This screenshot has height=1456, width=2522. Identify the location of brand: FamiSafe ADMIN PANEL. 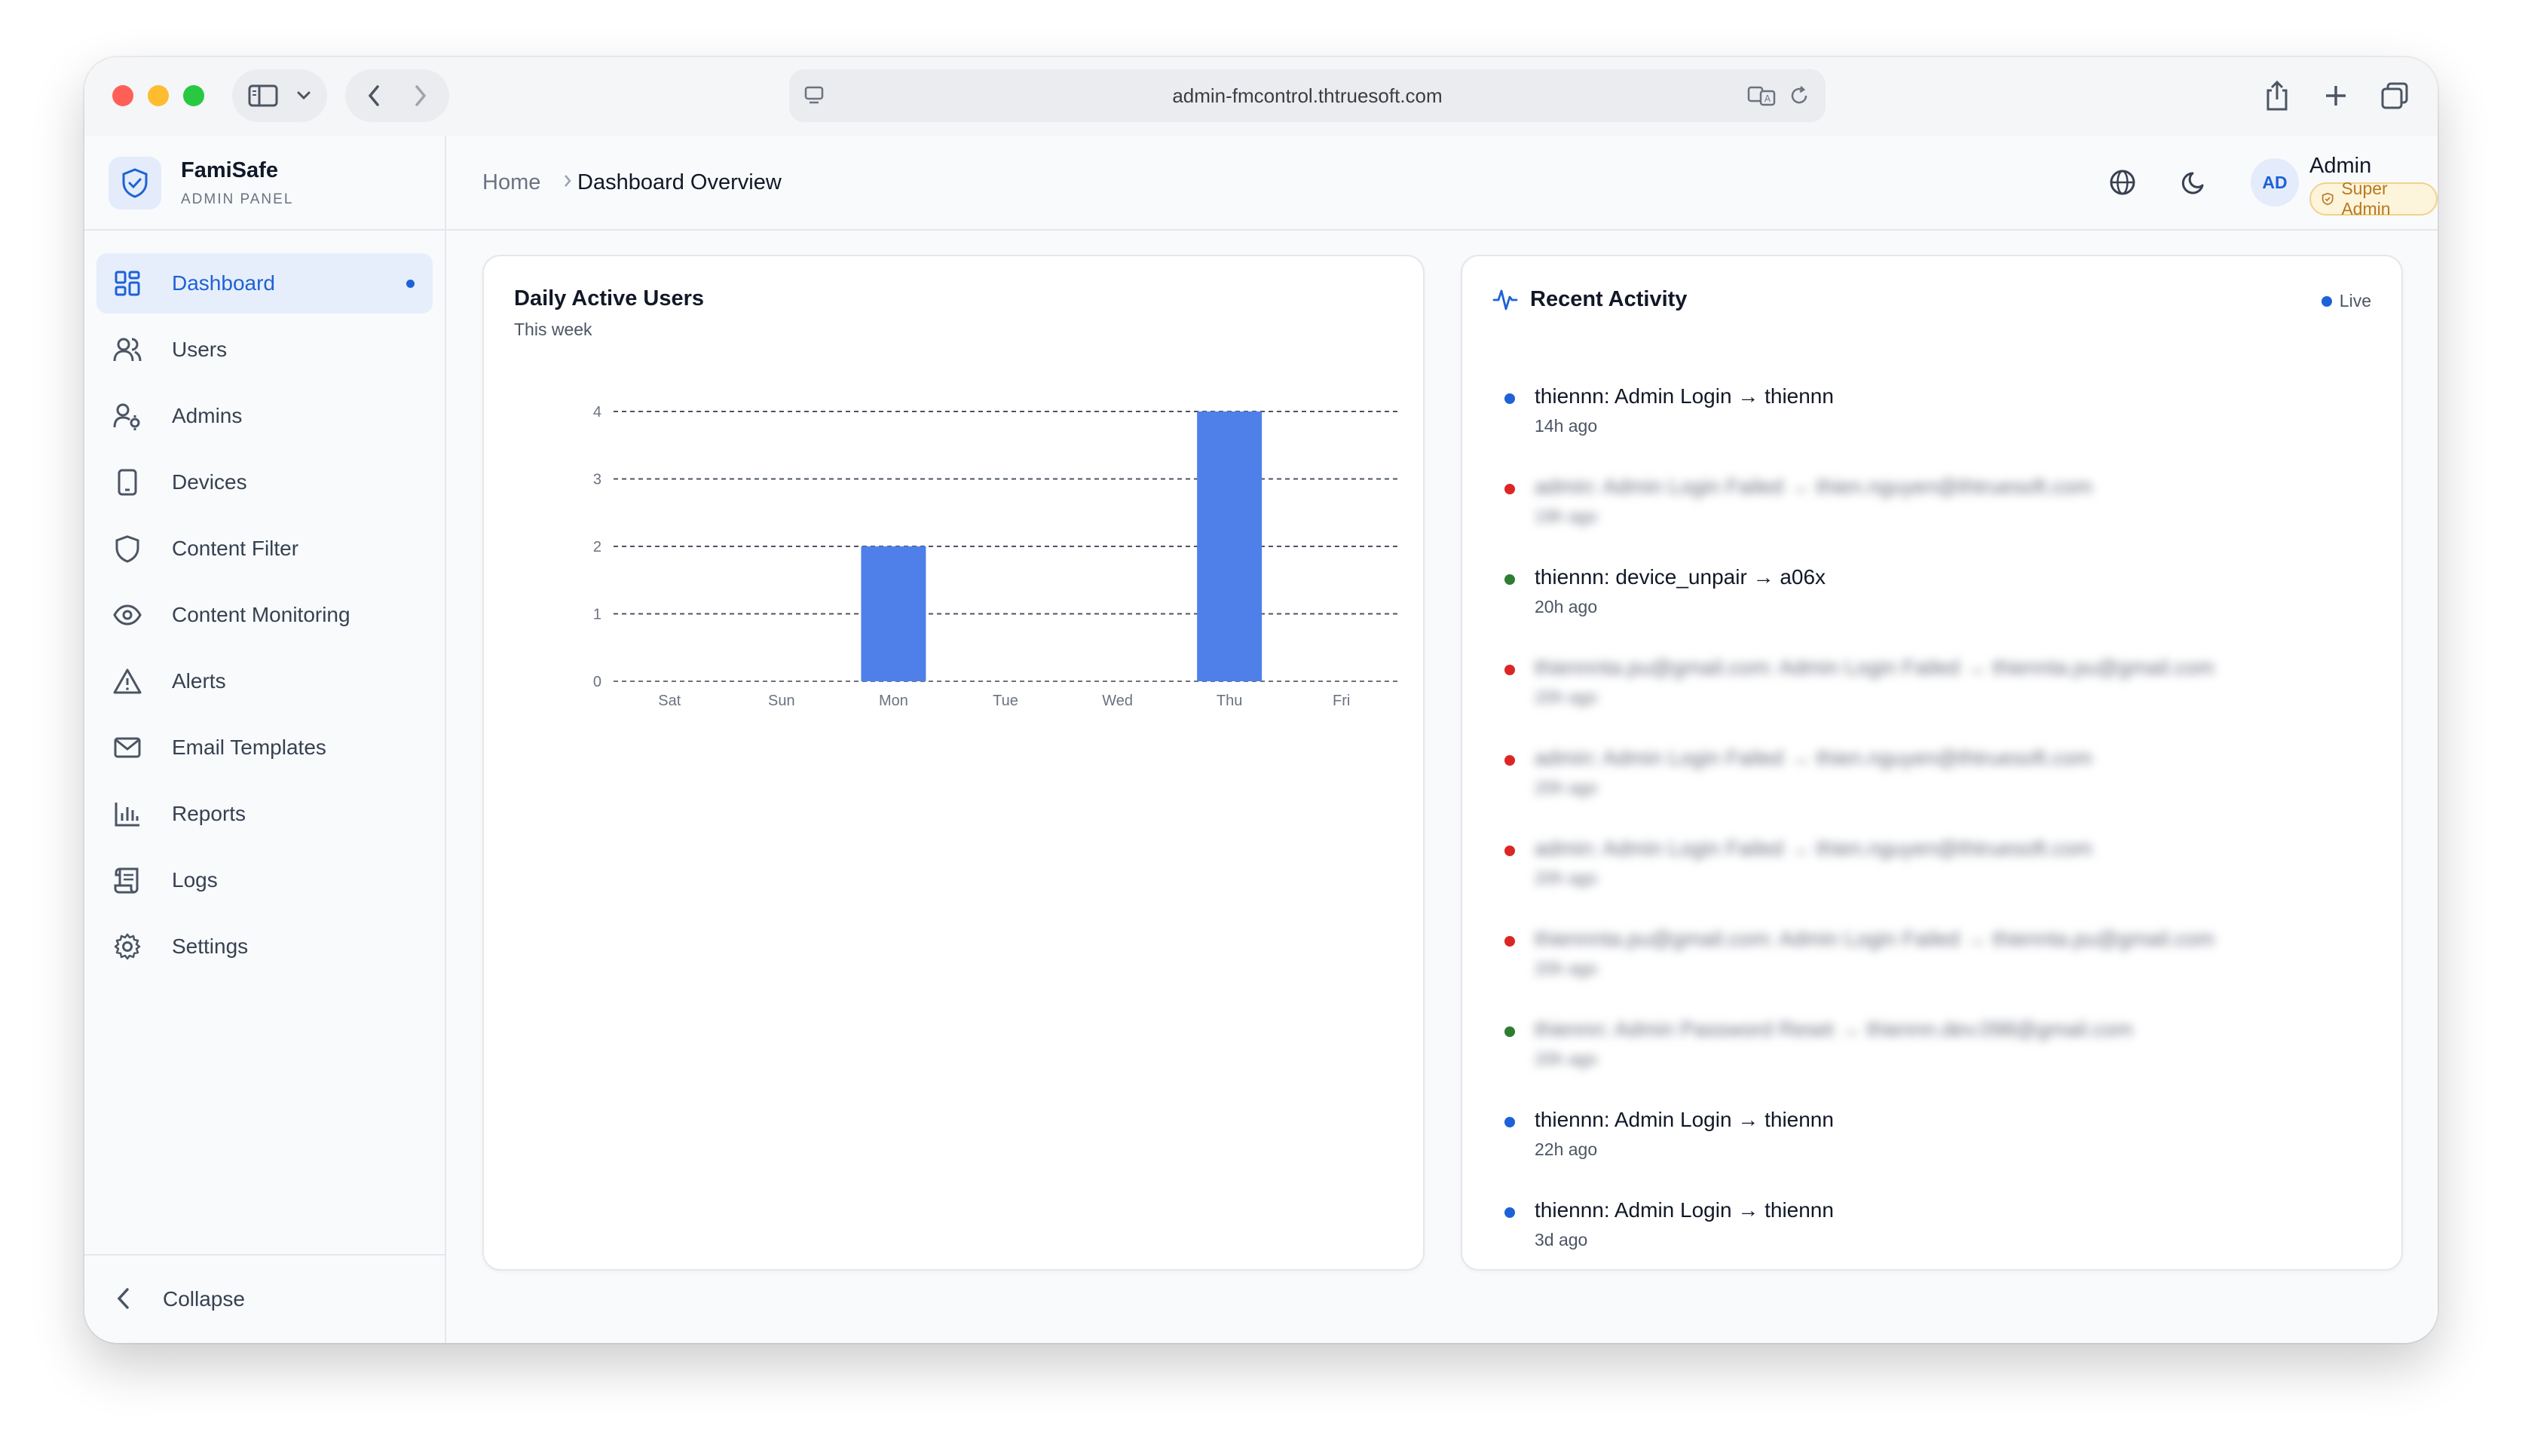
(264, 183).